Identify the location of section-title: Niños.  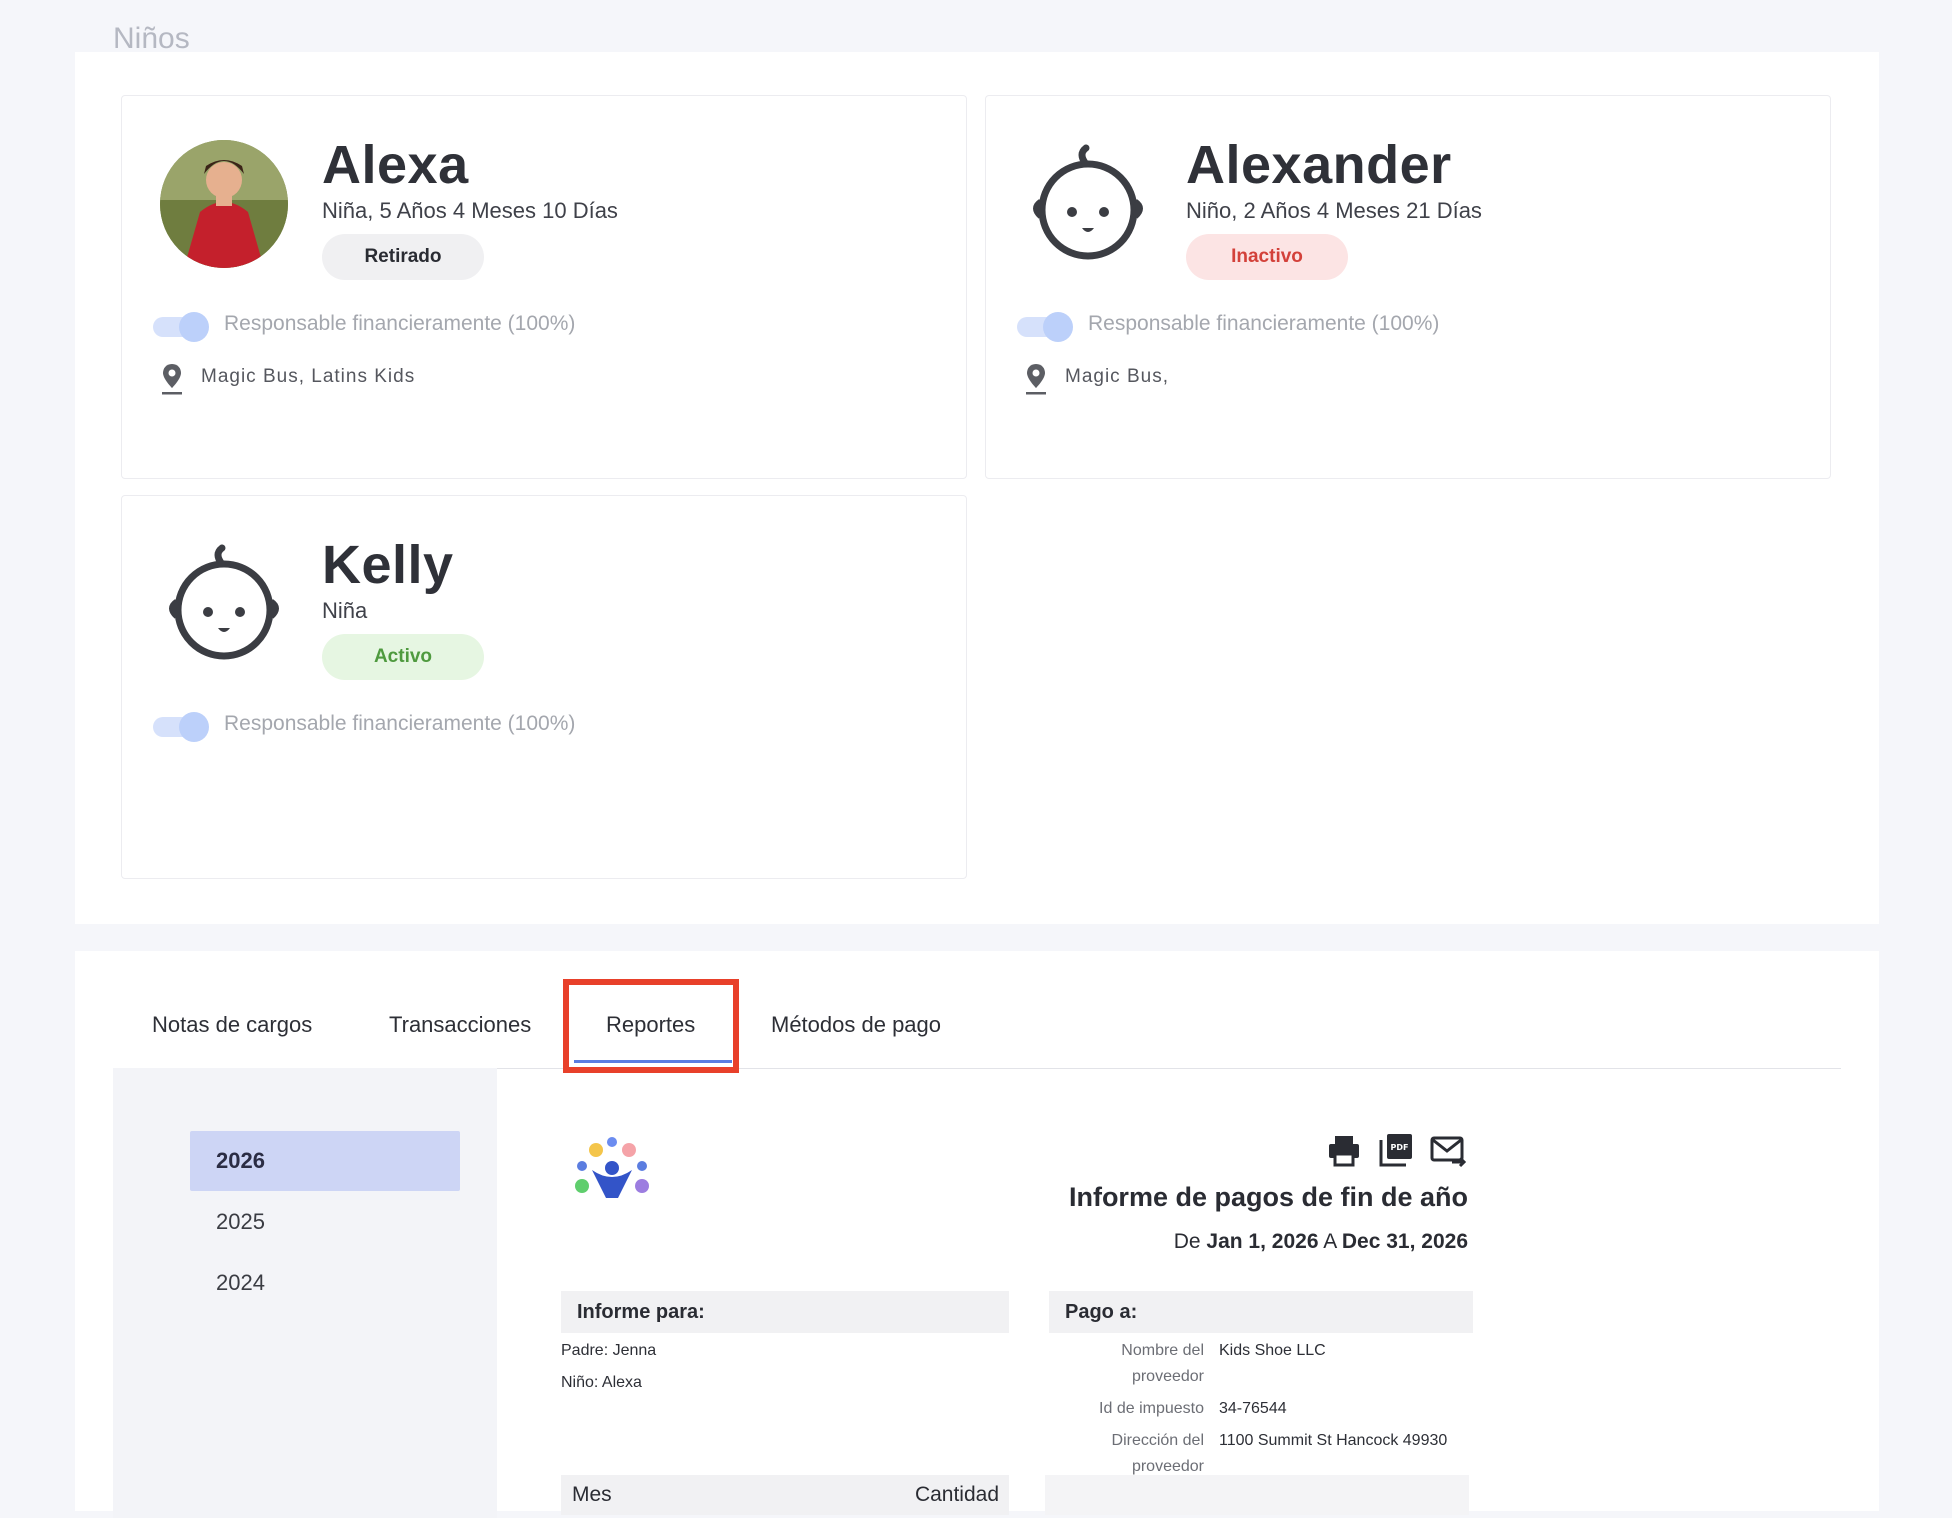
(151, 38).